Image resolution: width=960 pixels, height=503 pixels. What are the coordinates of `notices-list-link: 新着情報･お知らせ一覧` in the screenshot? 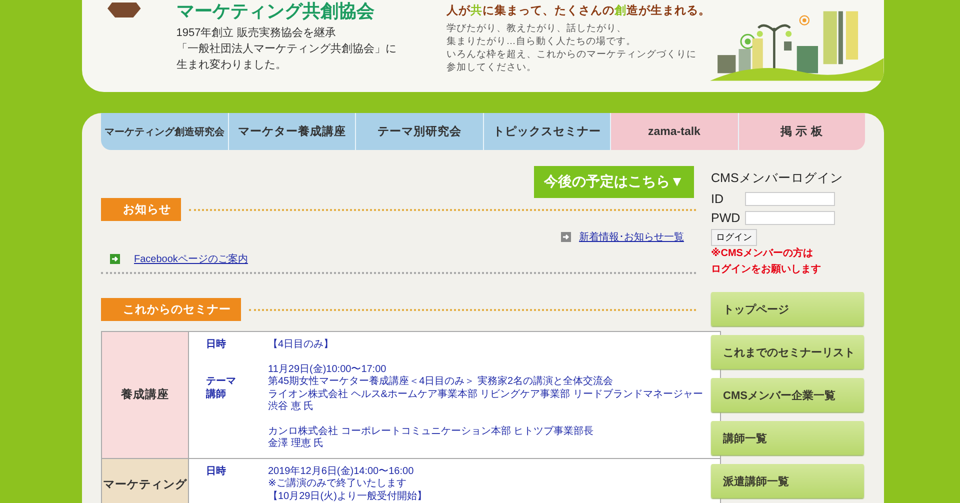 It's located at (631, 237).